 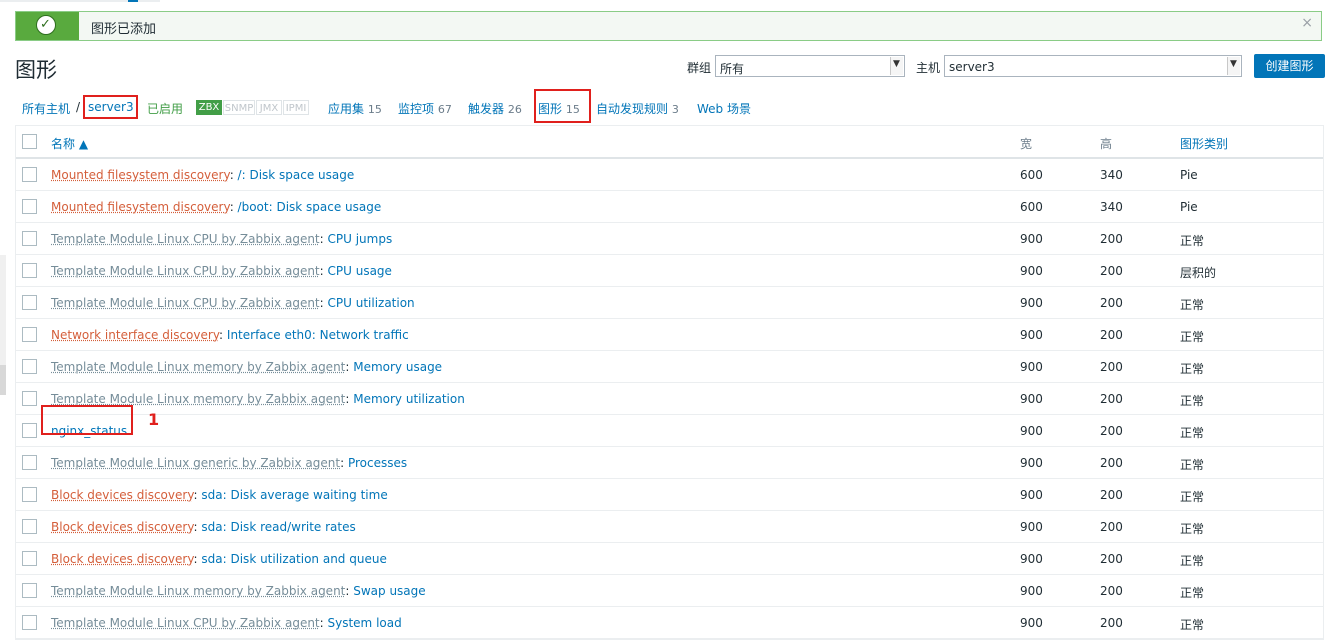 What do you see at coordinates (69, 143) in the screenshot?
I see `column-header-name: 名称 ▲` at bounding box center [69, 143].